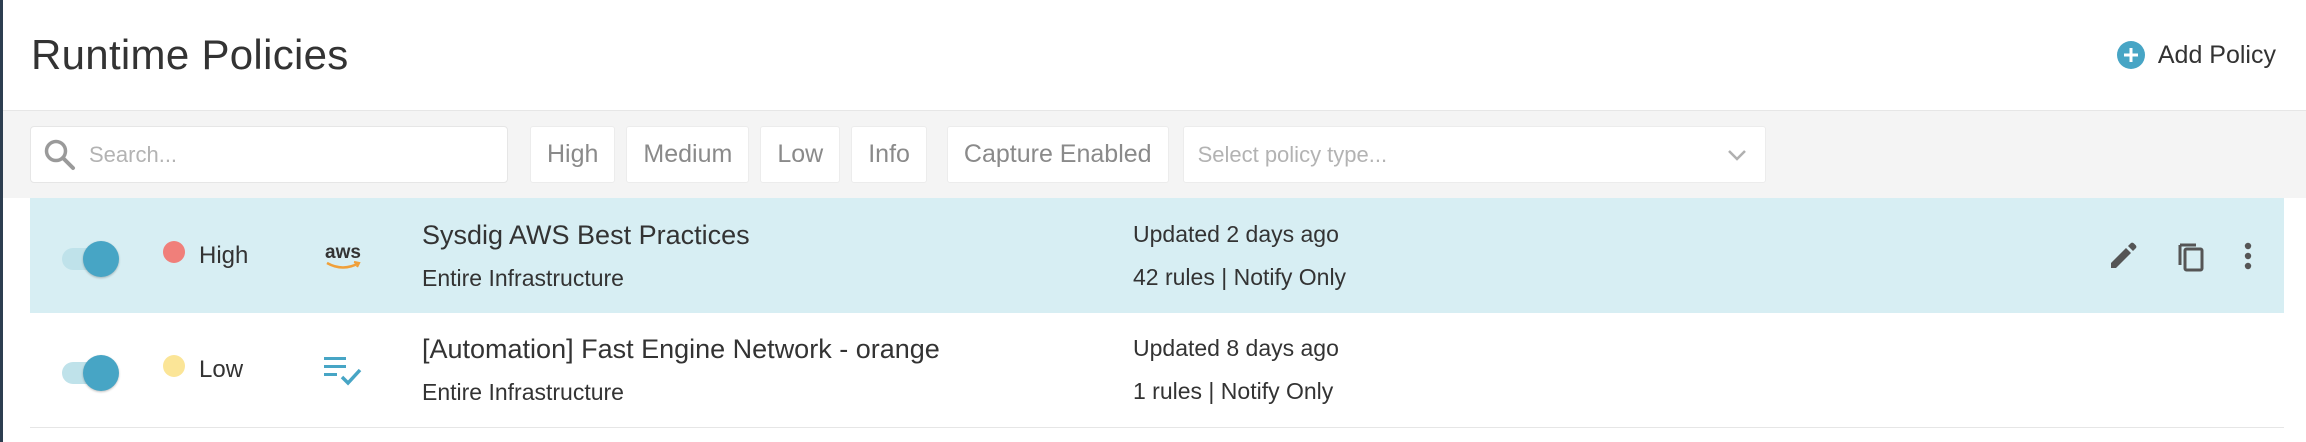 The height and width of the screenshot is (442, 2306). I want to click on filter-chip-info: Info, so click(889, 154).